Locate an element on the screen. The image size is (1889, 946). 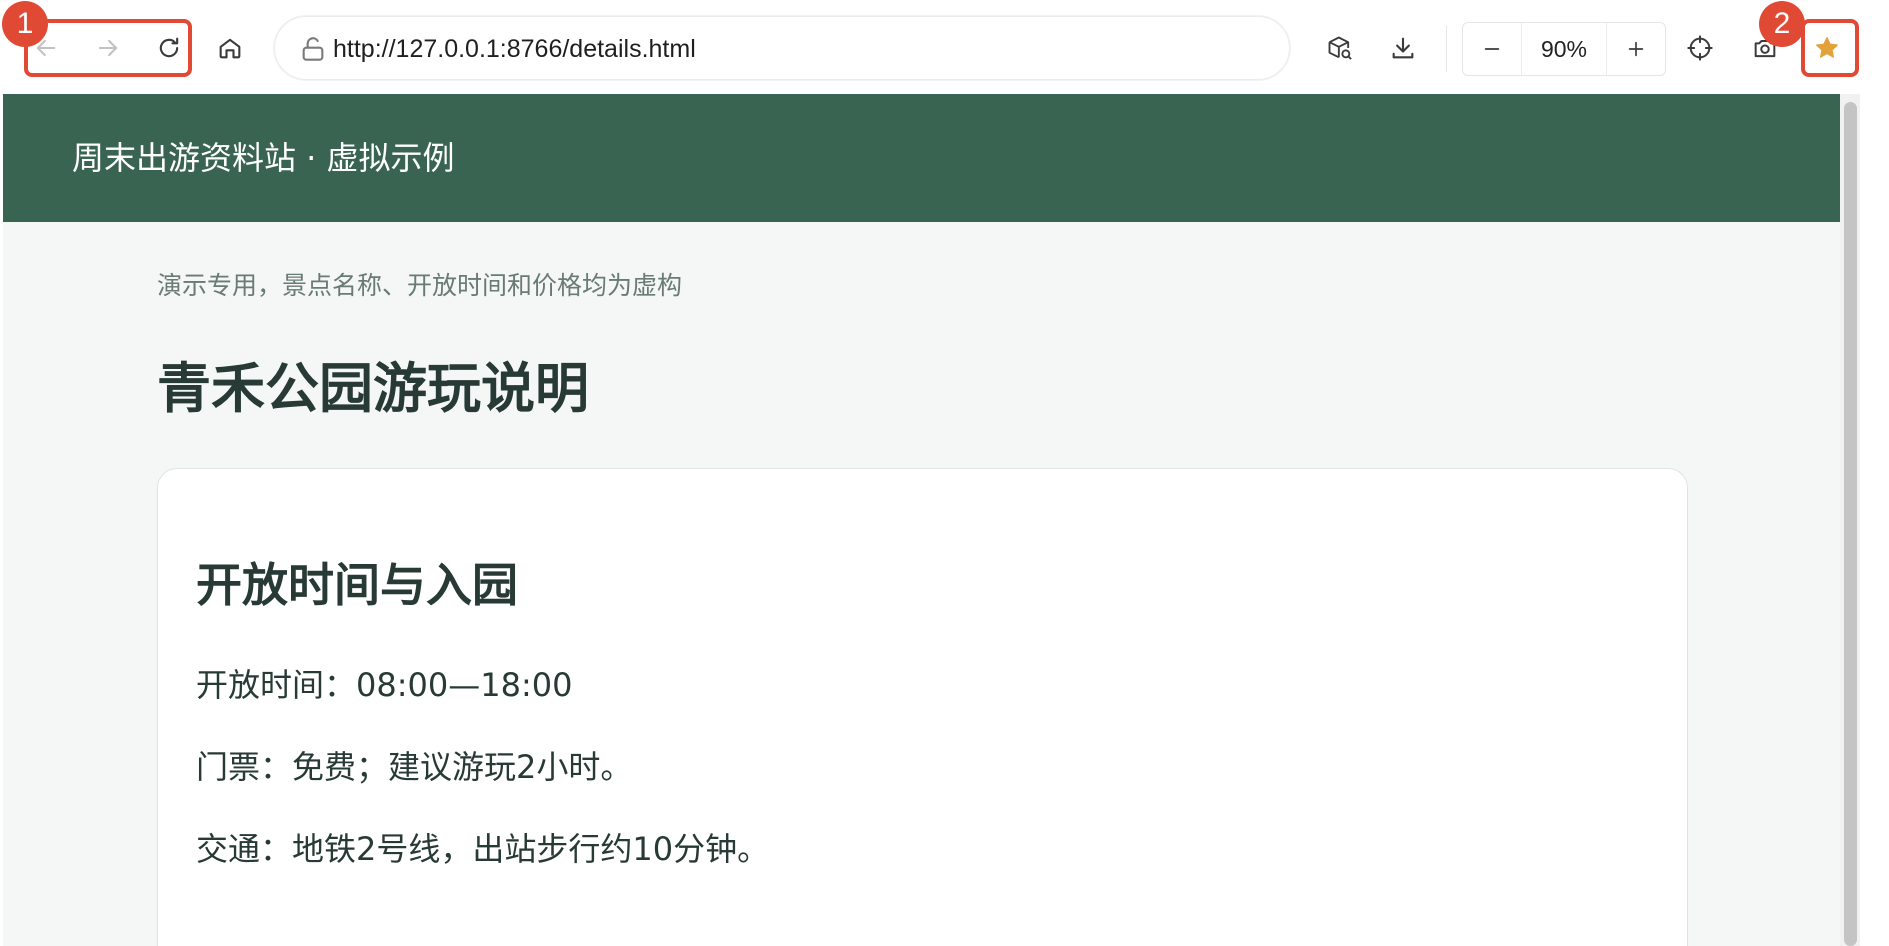
card-title: 开放时间与入园 is located at coordinates (357, 585).